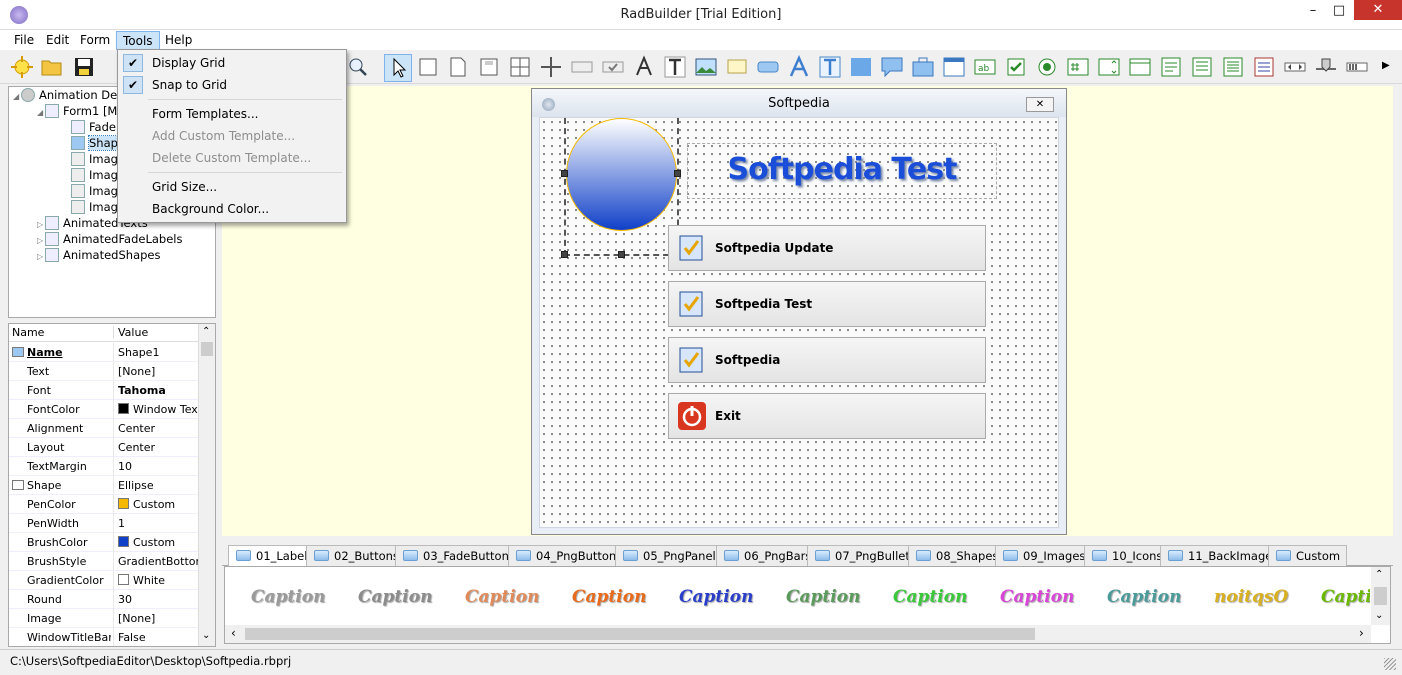  Describe the element at coordinates (1078, 67) in the screenshot. I see `number-tool-icon` at that location.